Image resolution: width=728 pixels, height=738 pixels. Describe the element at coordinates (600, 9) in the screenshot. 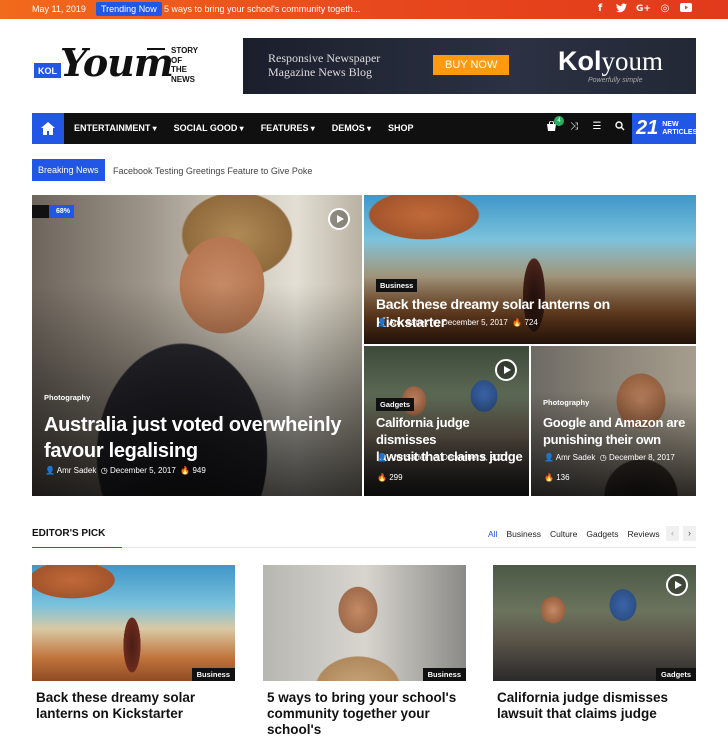

I see `facebook-icon: f` at that location.